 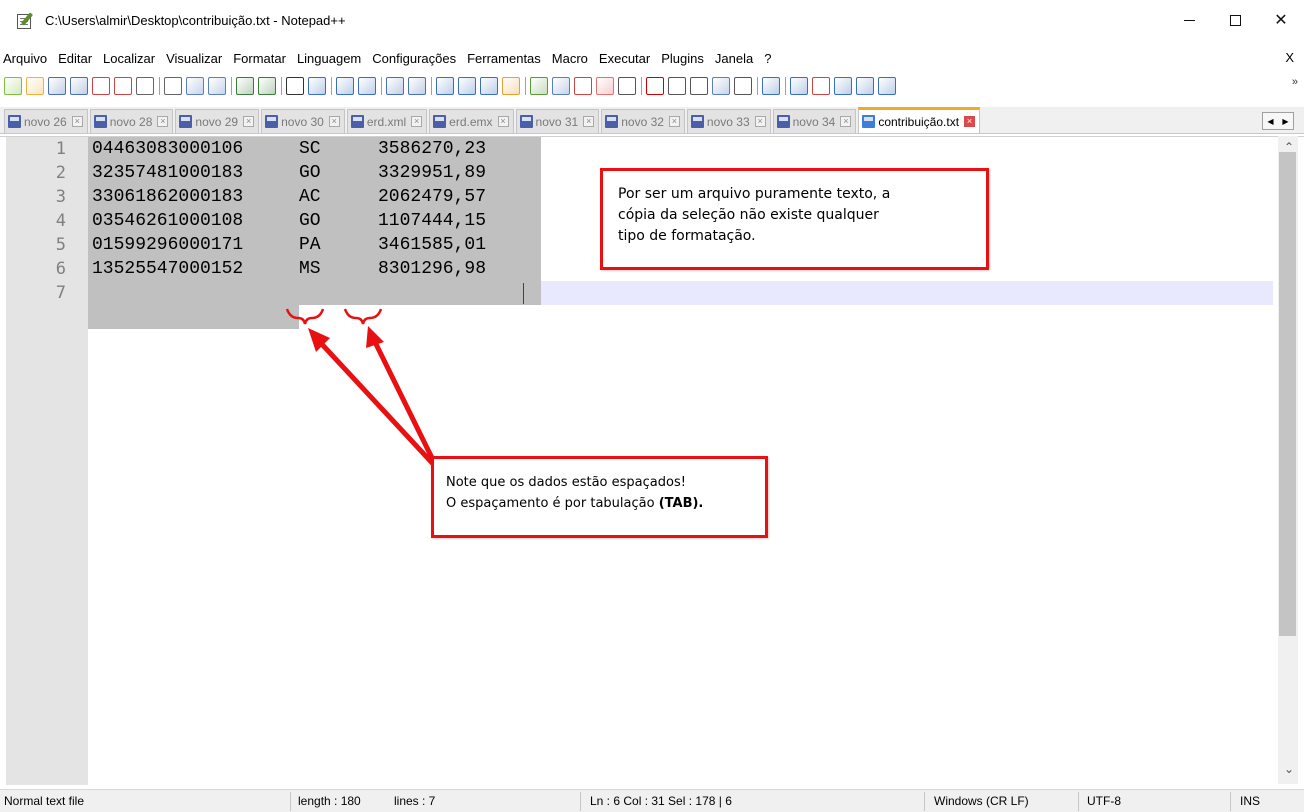 What do you see at coordinates (194, 58) in the screenshot?
I see `menu-item: Visualizar` at bounding box center [194, 58].